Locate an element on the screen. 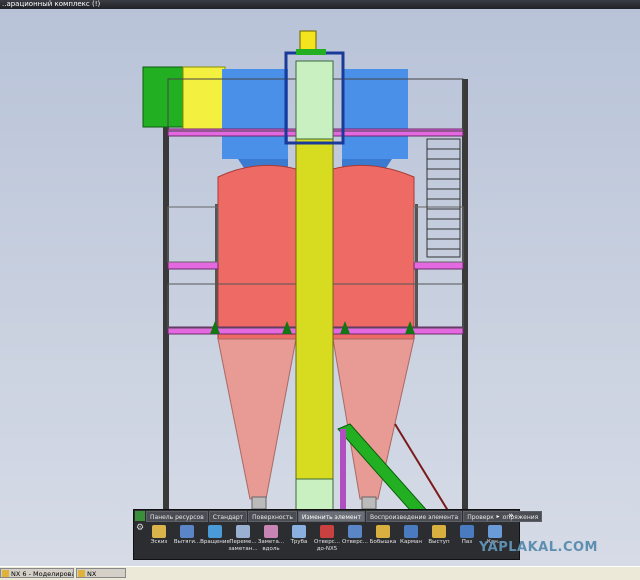 The image size is (640, 580). revolve-icon is located at coordinates (215, 531).